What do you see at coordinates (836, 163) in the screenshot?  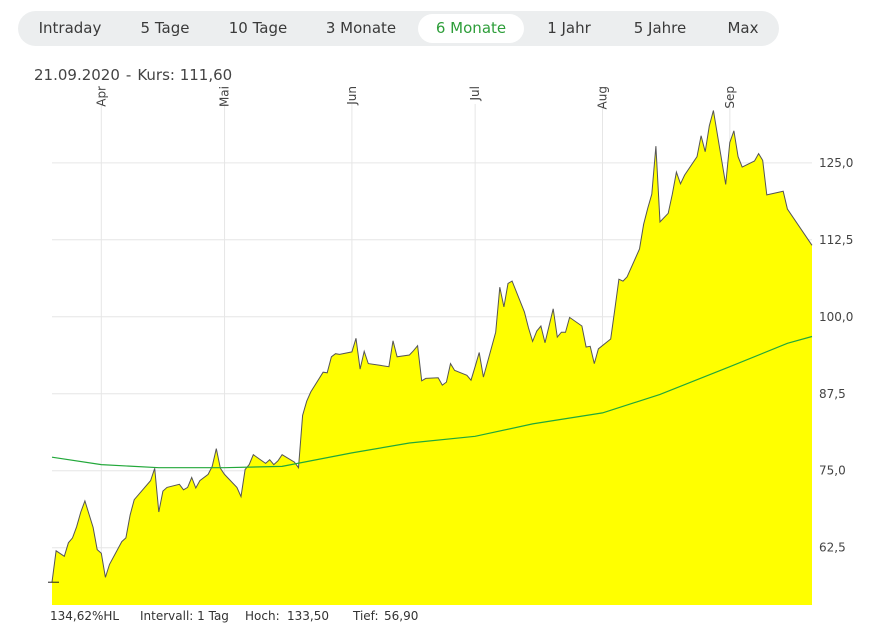 I see `y-tick-label: 125,0` at bounding box center [836, 163].